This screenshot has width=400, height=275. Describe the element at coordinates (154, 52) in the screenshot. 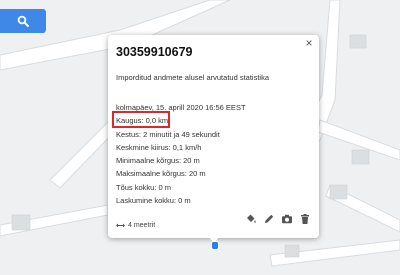

I see `popup-title: 30359910679` at that location.